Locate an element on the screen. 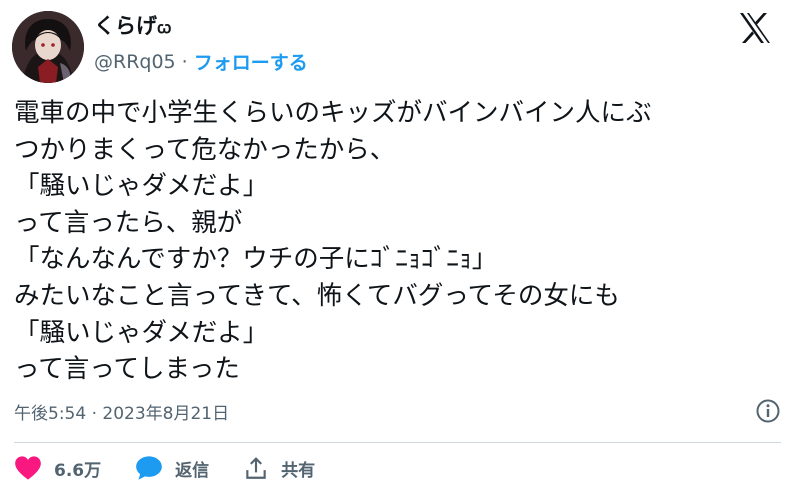  reply-label: 返信 is located at coordinates (192, 470).